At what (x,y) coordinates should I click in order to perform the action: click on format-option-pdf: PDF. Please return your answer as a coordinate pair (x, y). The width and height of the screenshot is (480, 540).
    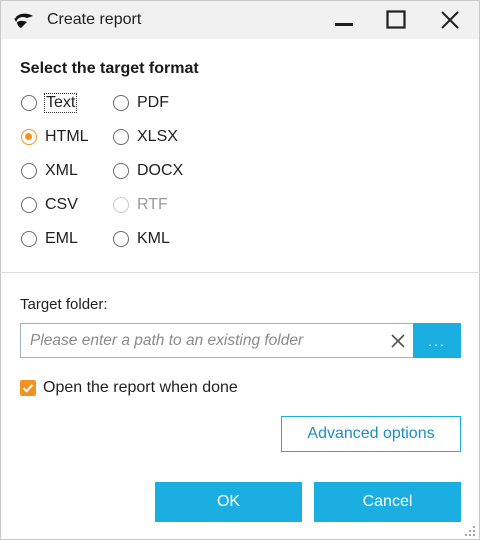
    Looking at the image, I should click on (141, 103).